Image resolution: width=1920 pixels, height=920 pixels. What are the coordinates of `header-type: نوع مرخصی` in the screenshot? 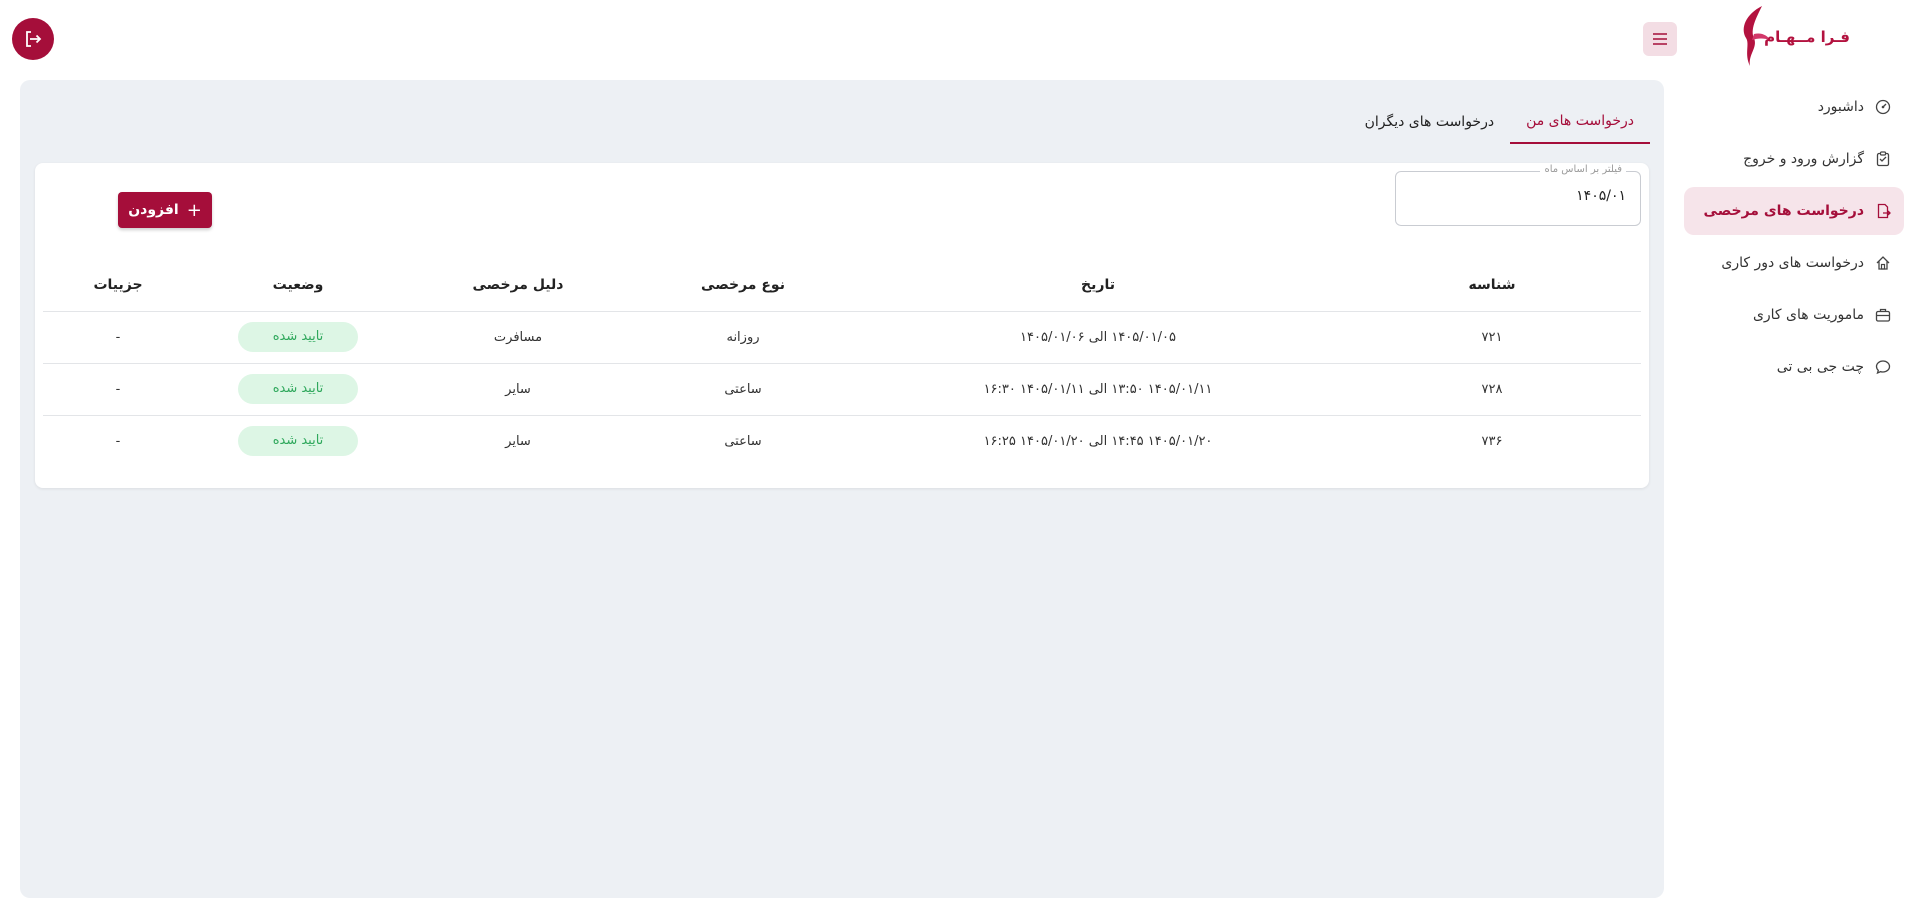 It's located at (743, 285).